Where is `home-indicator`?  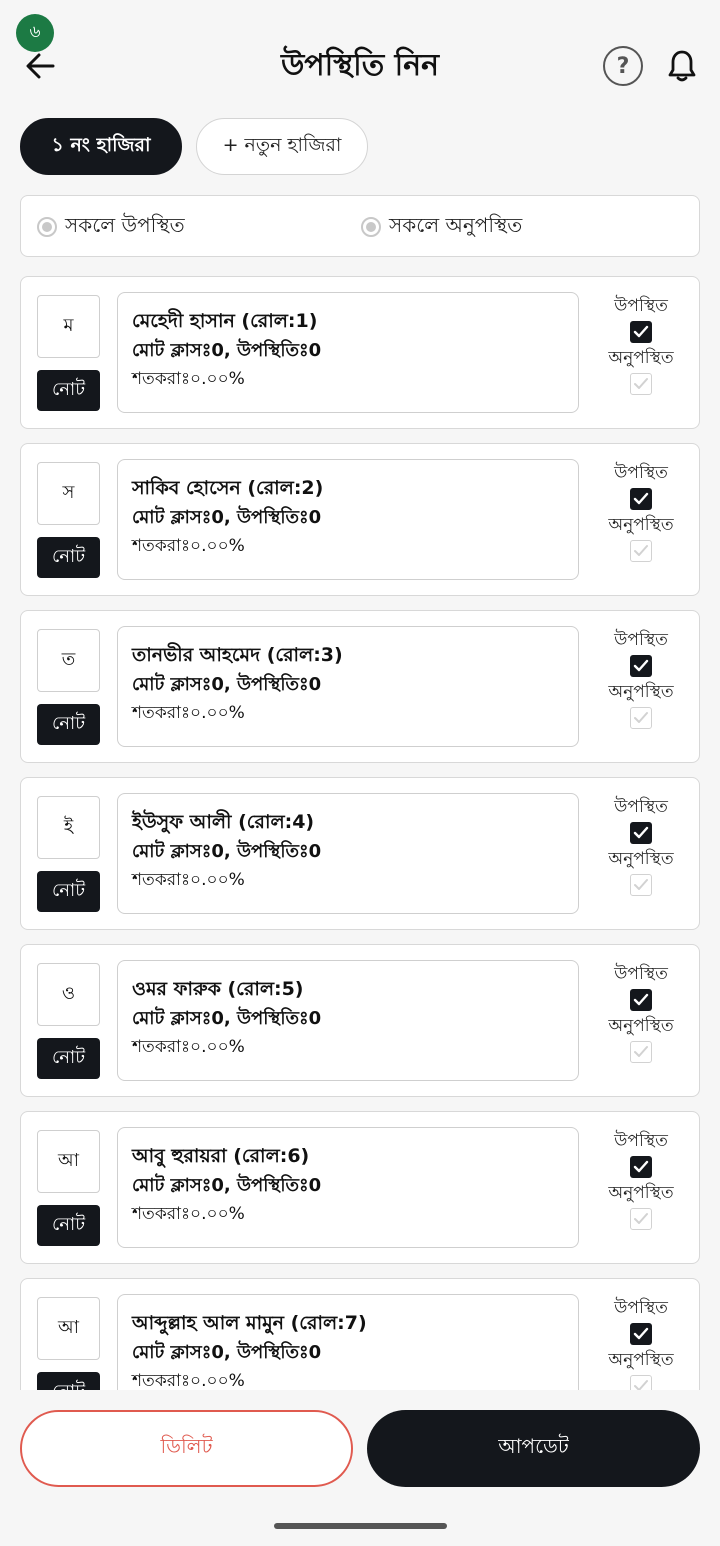
home-indicator is located at coordinates (360, 1526).